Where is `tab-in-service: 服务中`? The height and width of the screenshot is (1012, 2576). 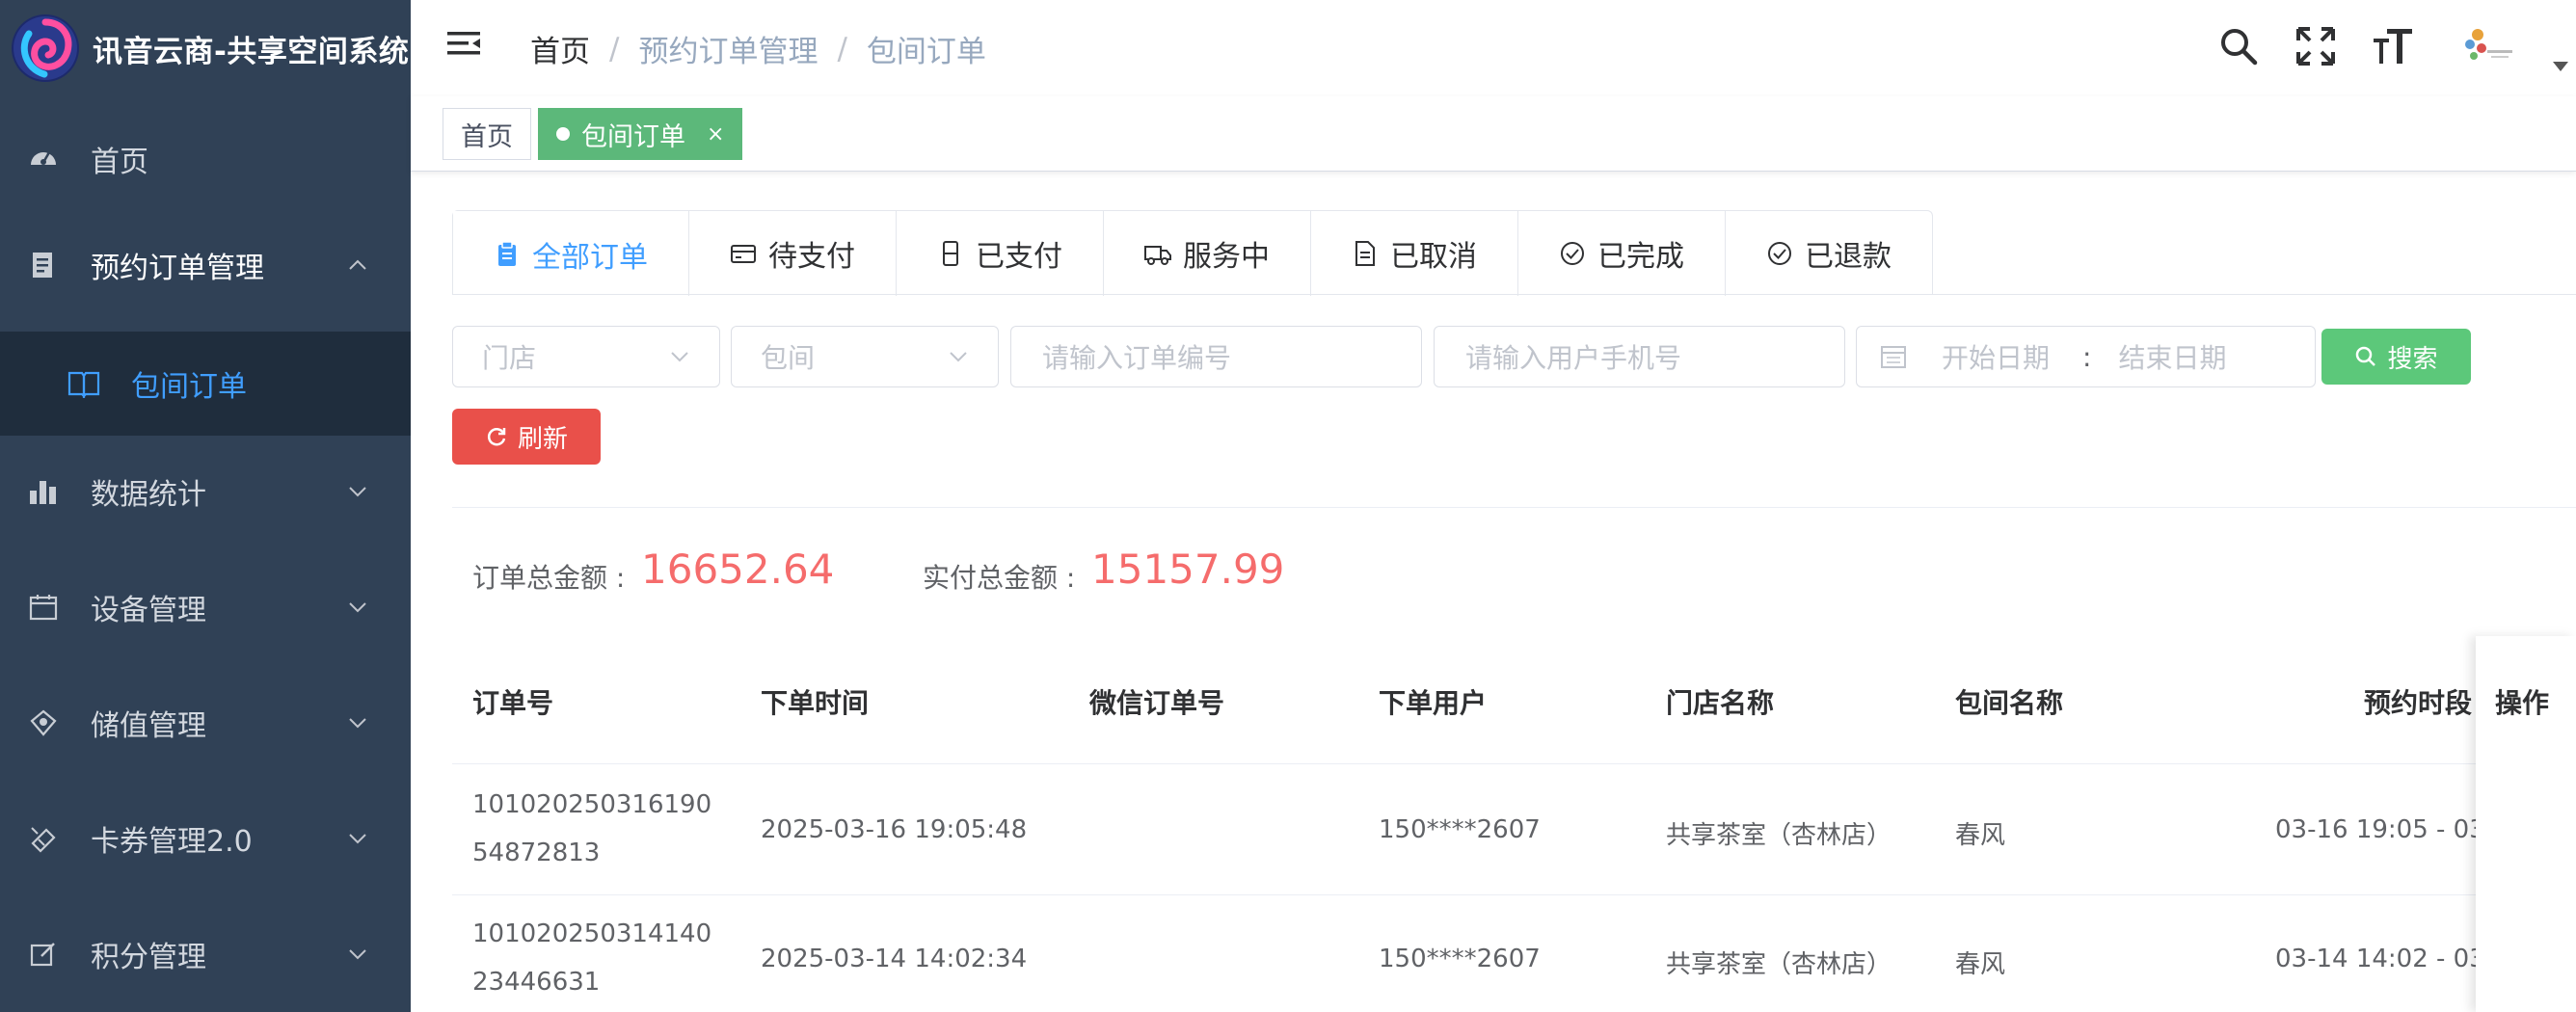 tab-in-service: 服务中 is located at coordinates (1206, 253).